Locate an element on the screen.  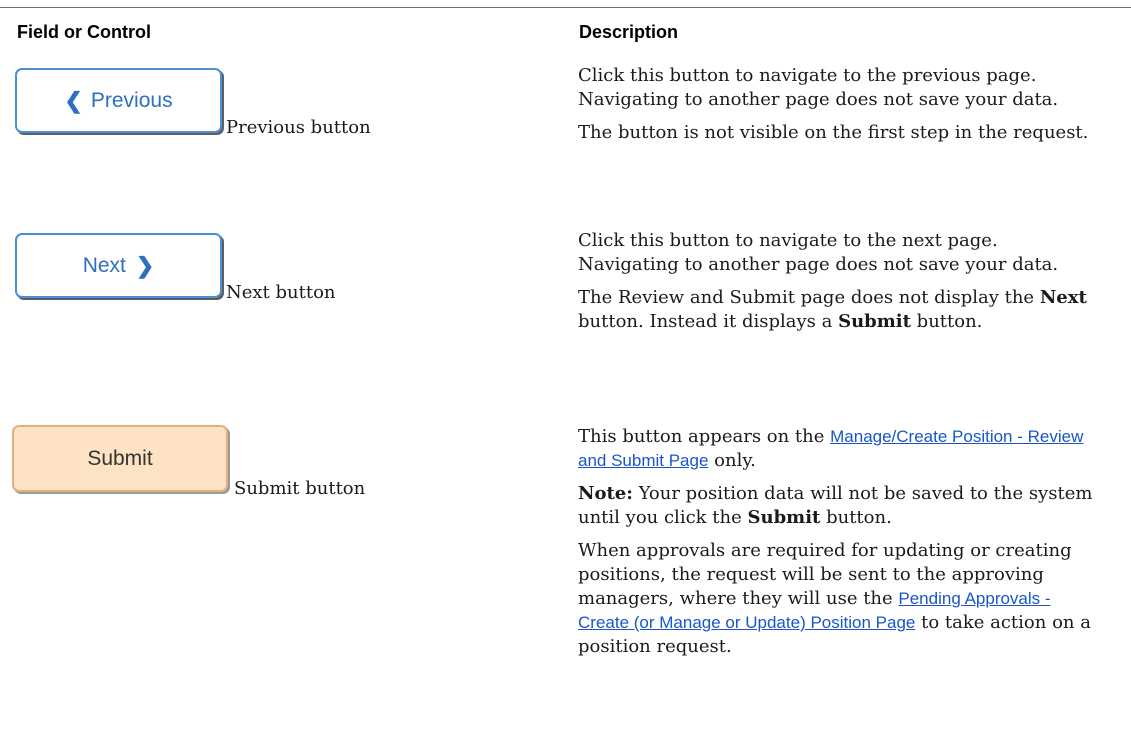
submit-button-image: Submit is located at coordinates (120, 458).